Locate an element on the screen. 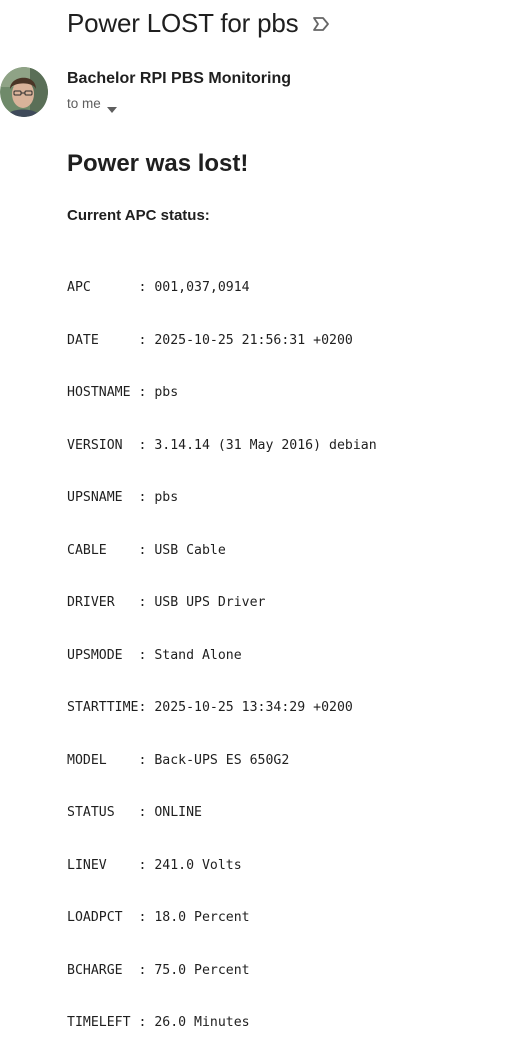 The width and height of the screenshot is (505, 1050). status-line-upsmode: UPSMODE : Stand Alone is located at coordinates (154, 655).